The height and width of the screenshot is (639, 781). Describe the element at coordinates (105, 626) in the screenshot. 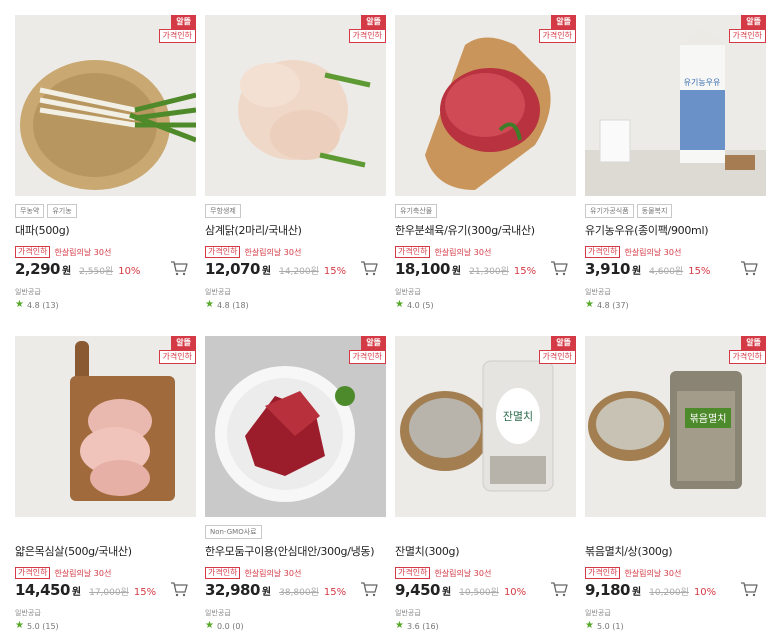

I see `rating: ★ 5.0 (15)` at that location.